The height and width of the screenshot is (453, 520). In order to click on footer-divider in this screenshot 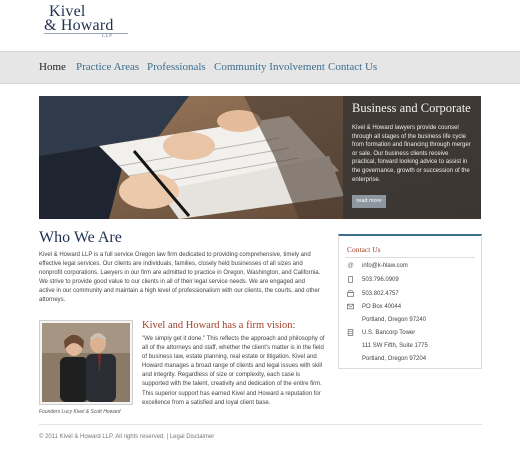, I will do `click(260, 424)`.